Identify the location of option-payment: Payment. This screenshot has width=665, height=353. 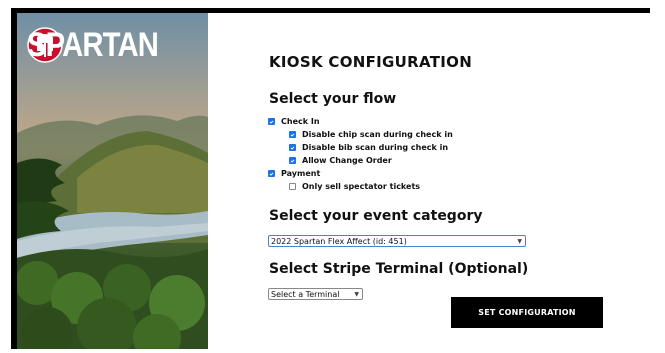
(294, 173).